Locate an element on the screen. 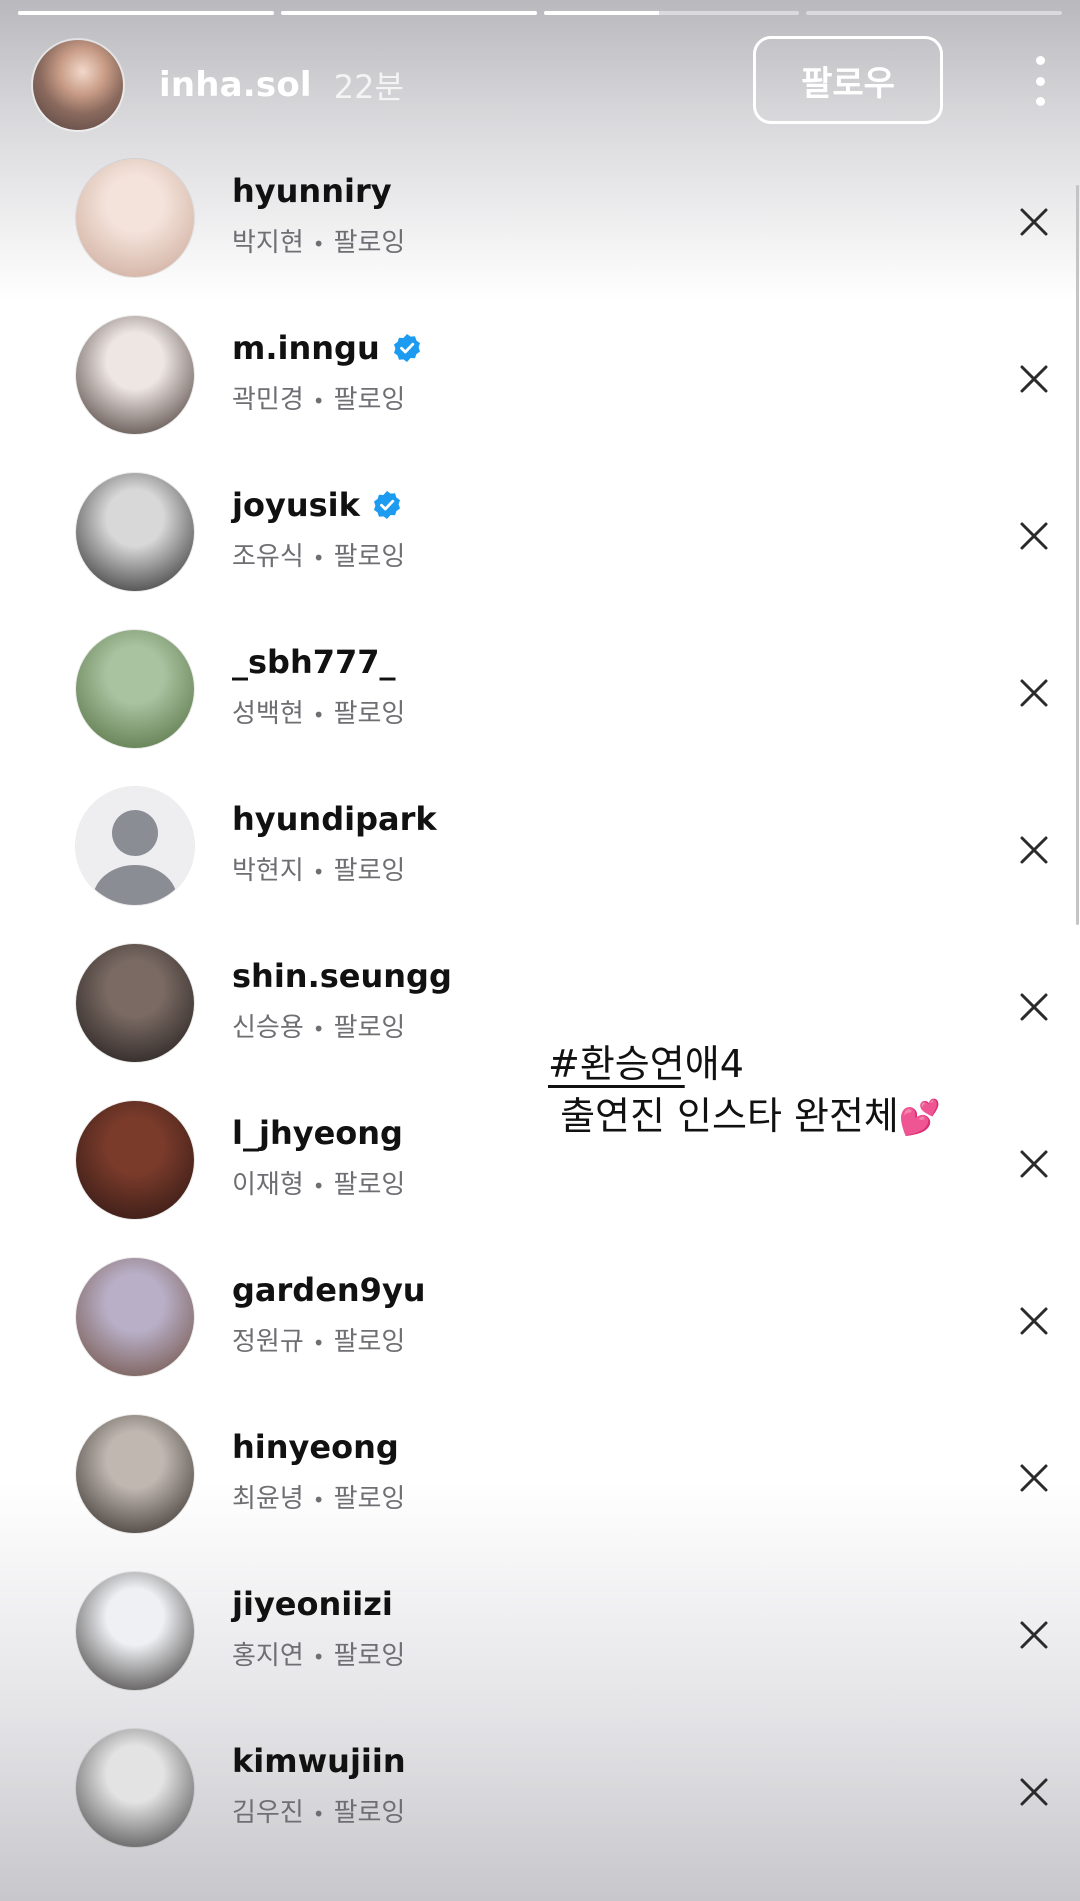 This screenshot has width=1080, height=1901. list-item: kimwujiin 김우진 • 팔로잉 is located at coordinates (540, 1788).